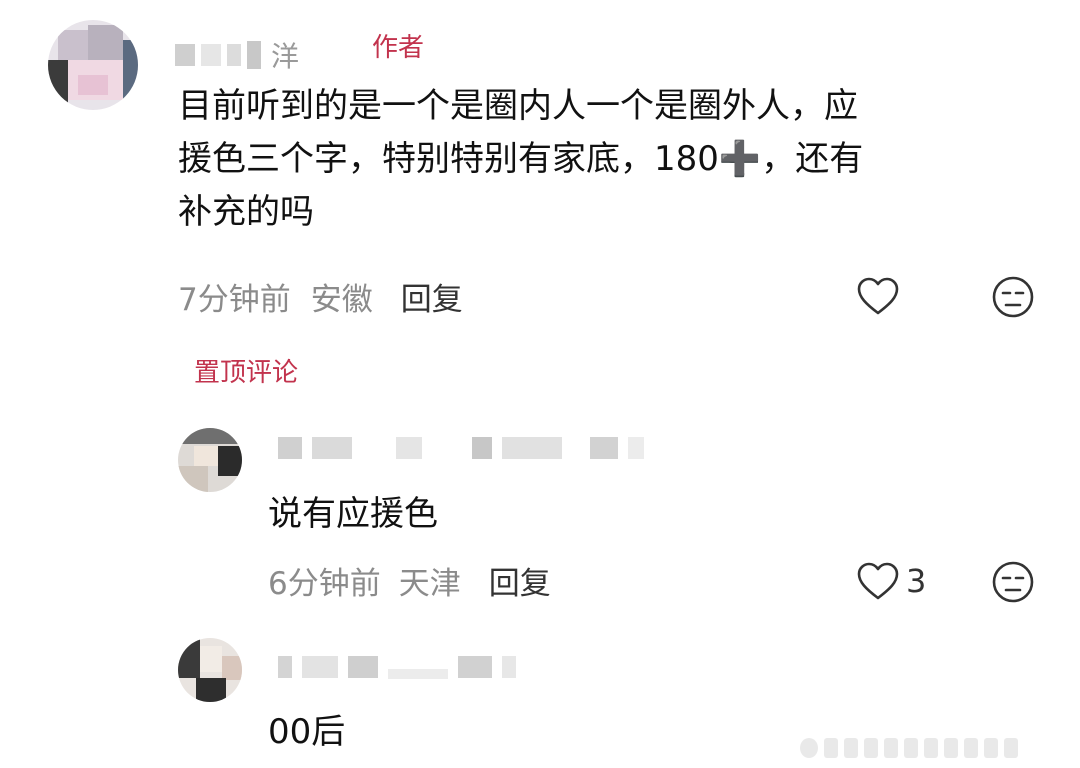  What do you see at coordinates (940, 748) in the screenshot?
I see `watermark` at bounding box center [940, 748].